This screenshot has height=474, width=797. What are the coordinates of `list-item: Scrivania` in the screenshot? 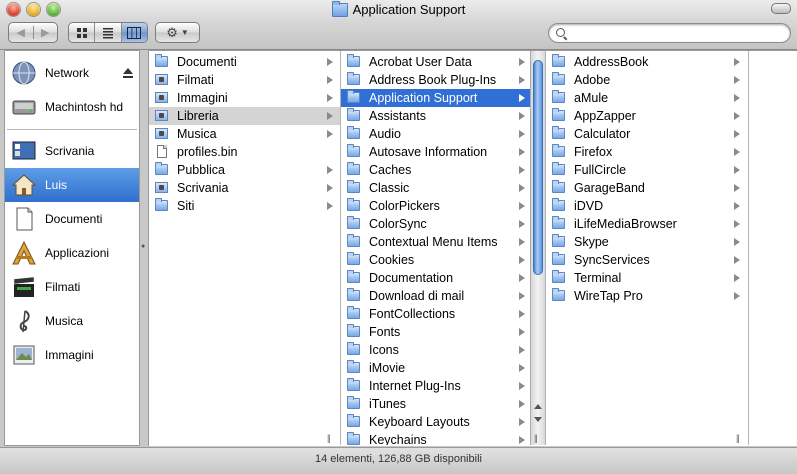 It's located at (244, 188).